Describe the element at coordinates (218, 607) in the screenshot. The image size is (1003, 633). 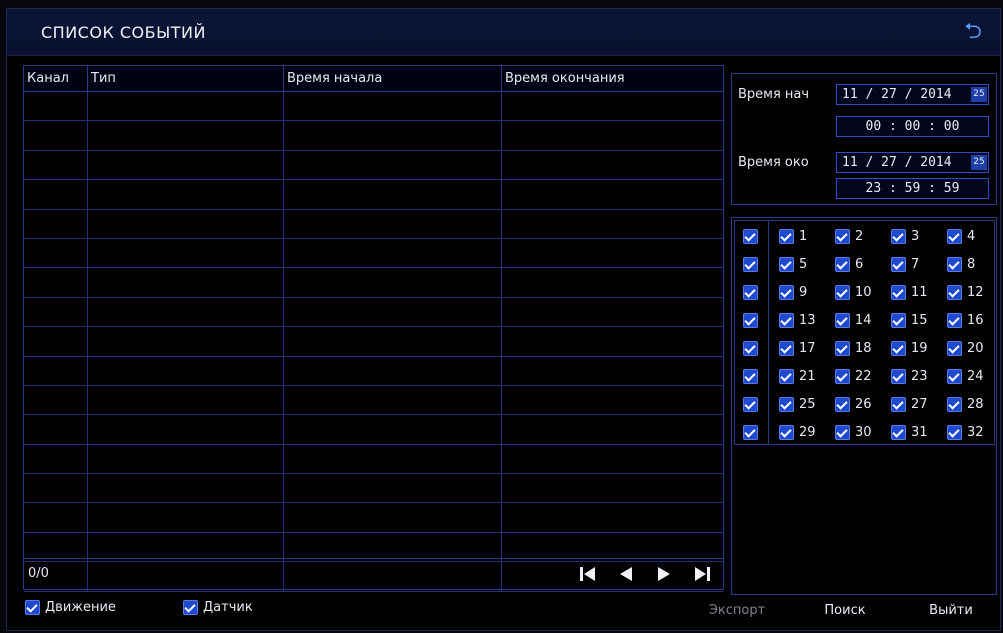
I see `sensor-checkbox: Датчик` at that location.